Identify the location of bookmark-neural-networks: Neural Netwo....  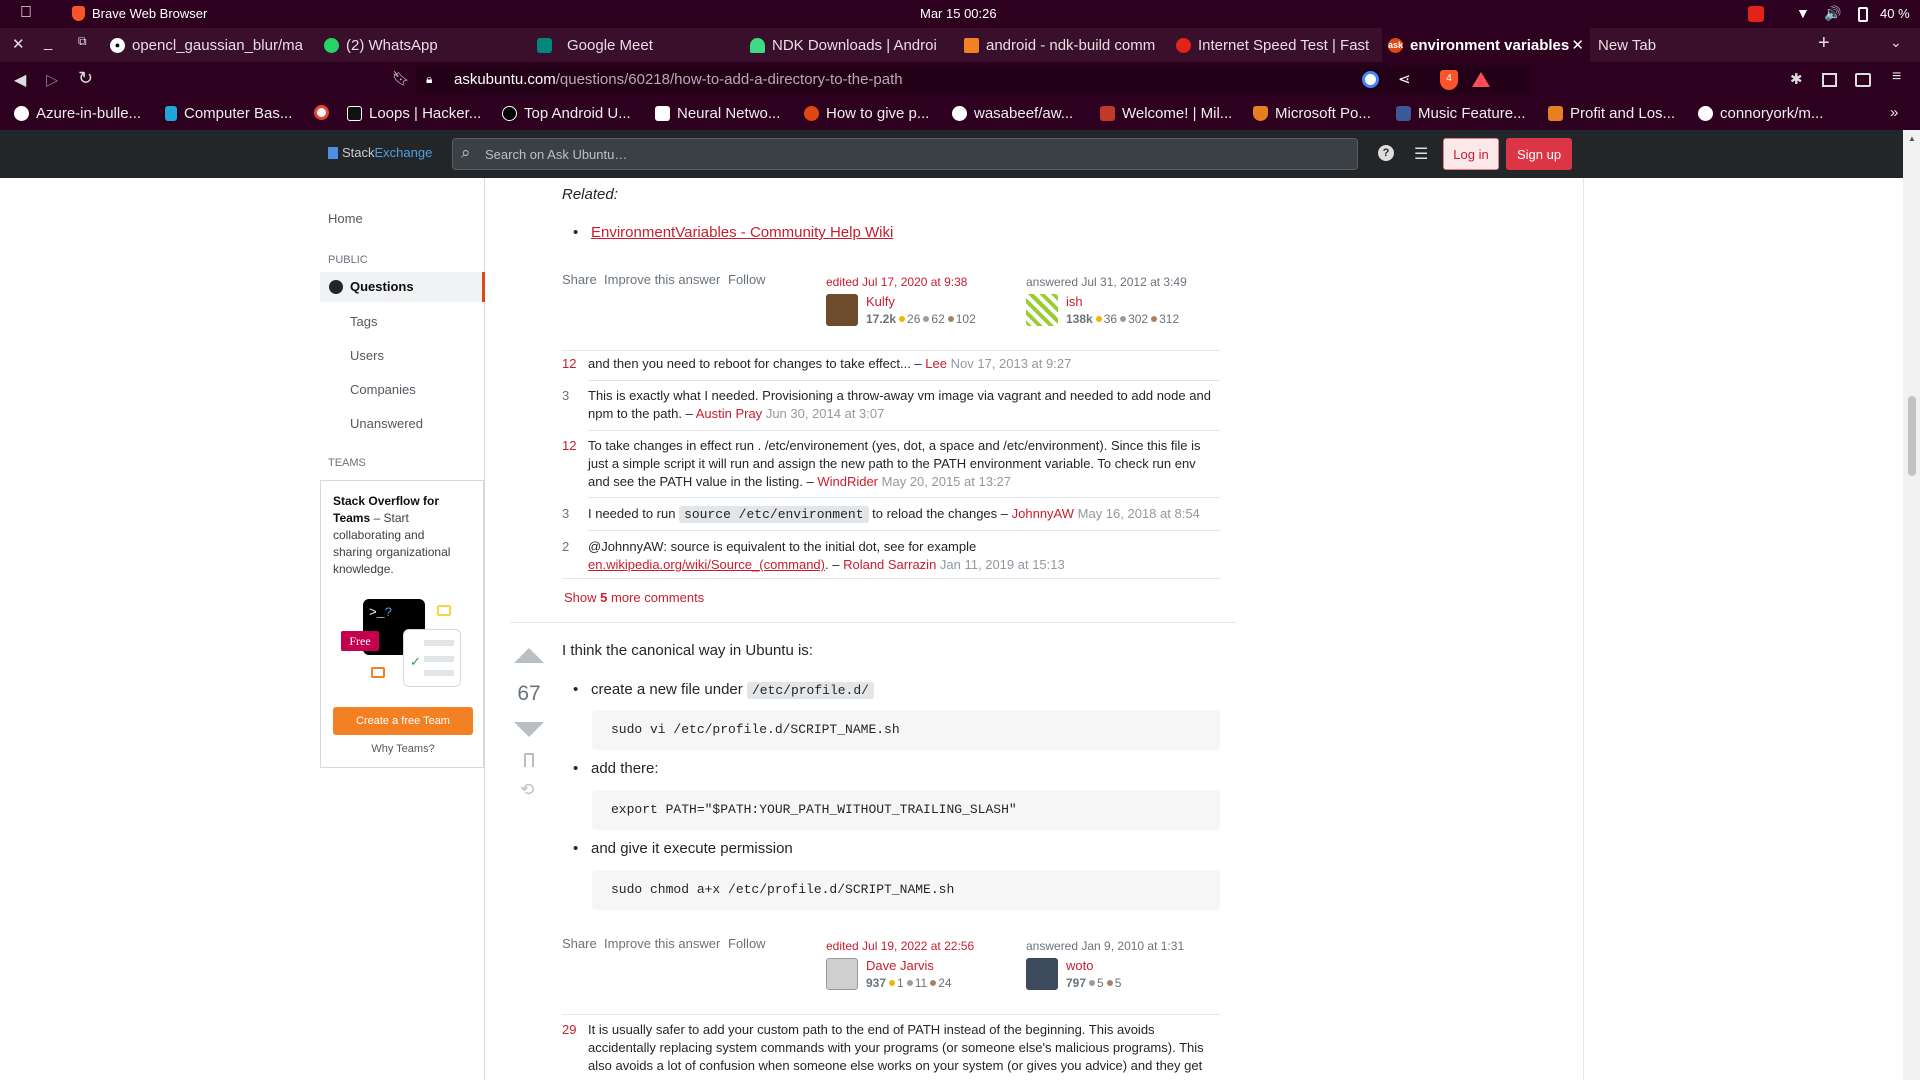
(717, 113).